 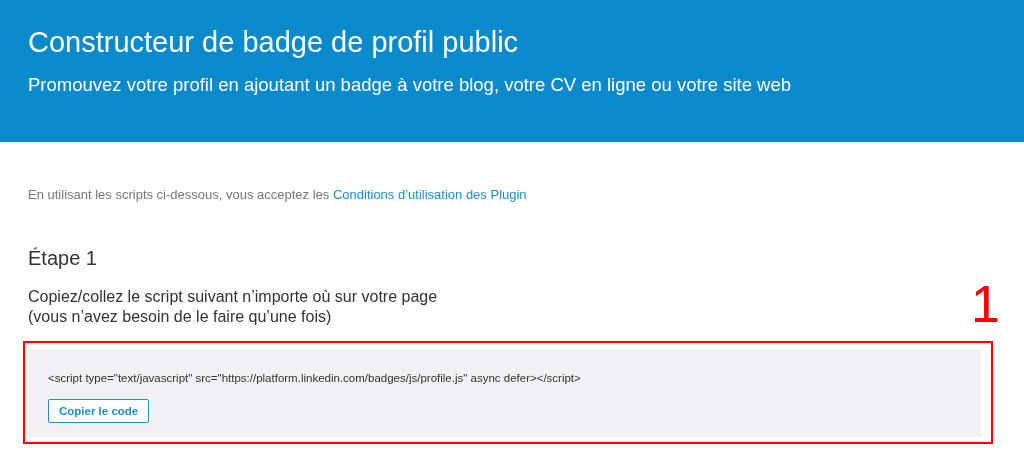 What do you see at coordinates (985, 304) in the screenshot?
I see `annotation-number: 1` at bounding box center [985, 304].